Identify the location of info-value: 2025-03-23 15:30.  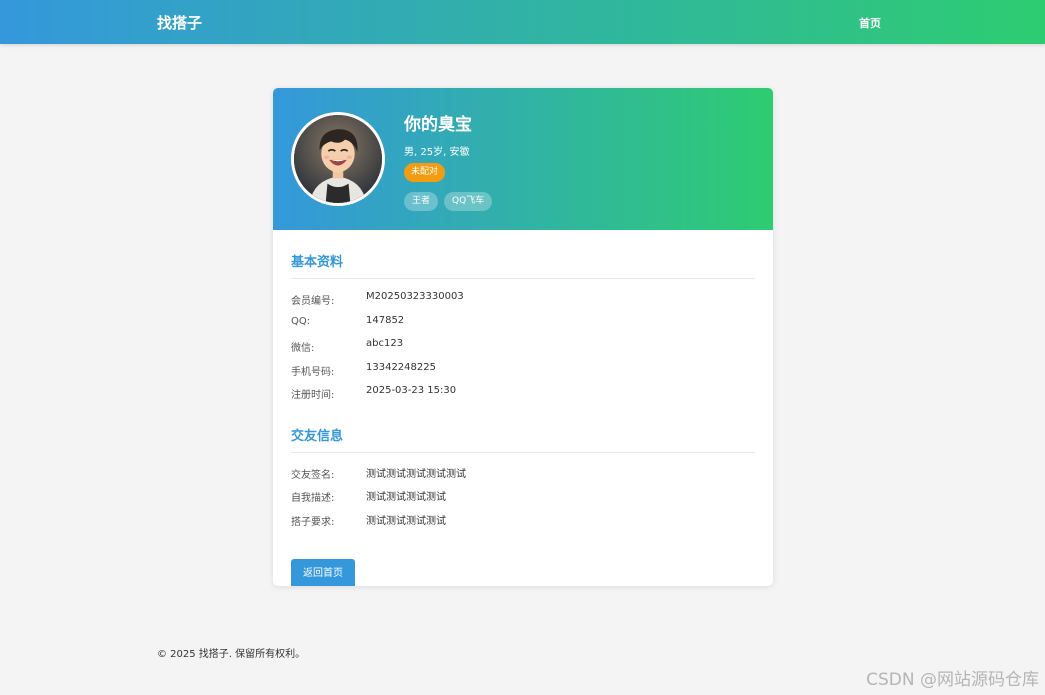
(411, 390).